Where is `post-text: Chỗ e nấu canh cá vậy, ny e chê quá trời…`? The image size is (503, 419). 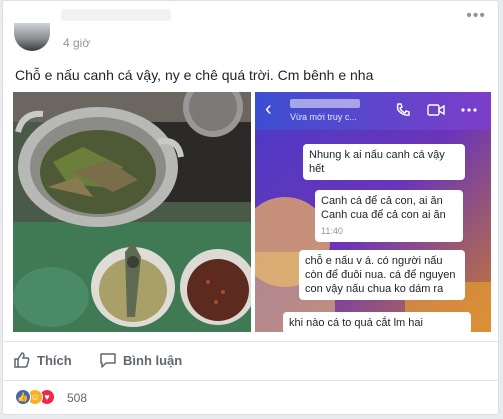 post-text: Chỗ e nấu canh cá vậy, ny e chê quá trời… is located at coordinates (194, 75).